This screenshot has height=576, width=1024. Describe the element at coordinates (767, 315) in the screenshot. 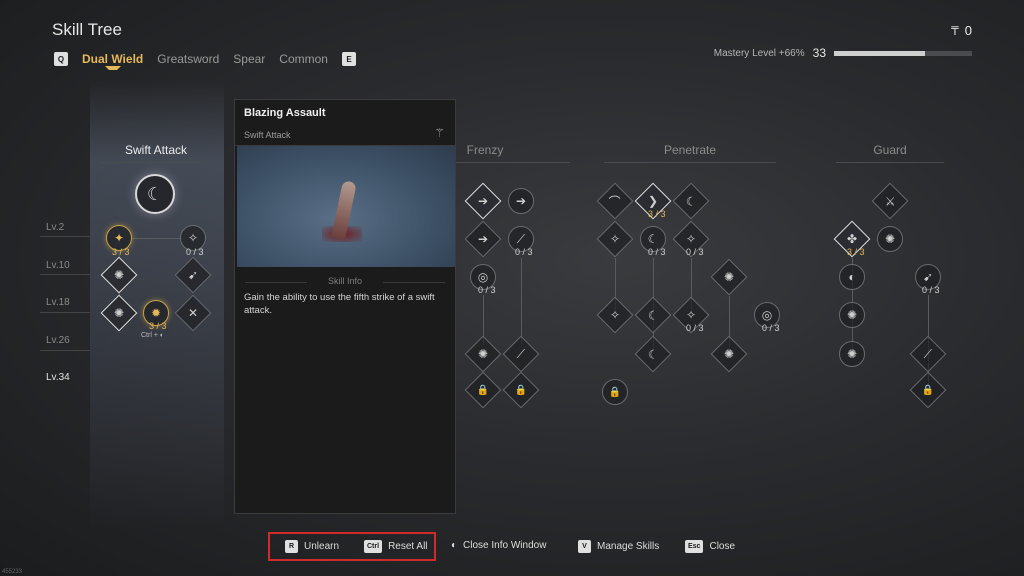

I see `ring-icon: ◎` at that location.